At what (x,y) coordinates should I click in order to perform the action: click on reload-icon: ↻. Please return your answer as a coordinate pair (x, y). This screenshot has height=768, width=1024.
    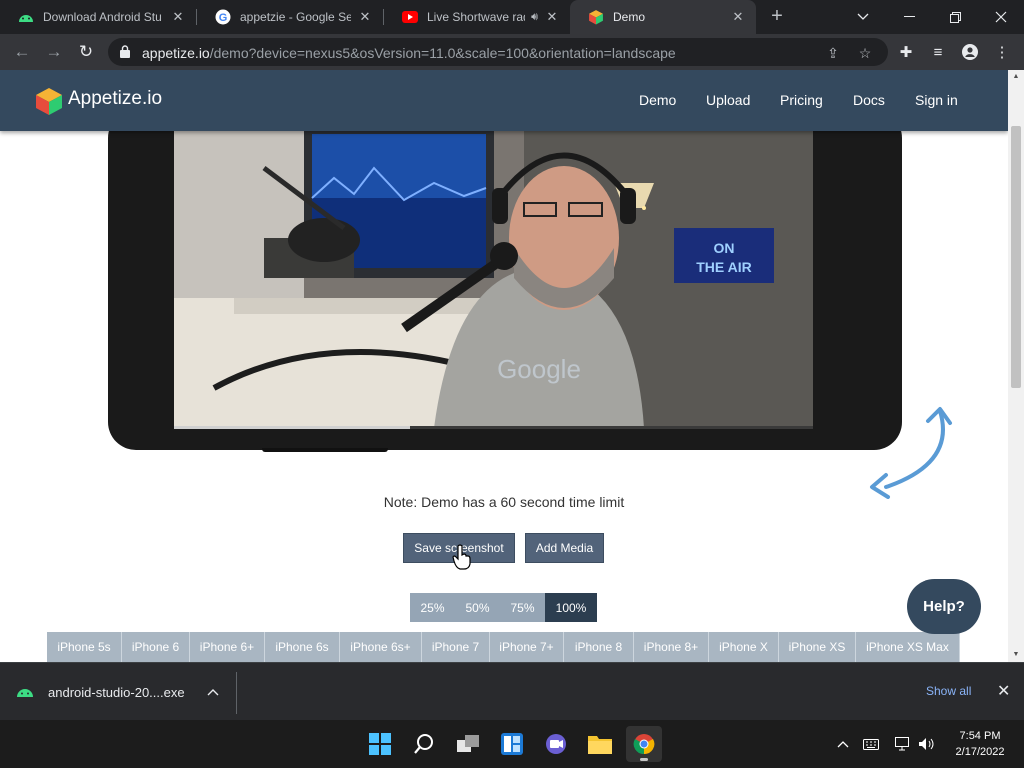
    Looking at the image, I should click on (86, 52).